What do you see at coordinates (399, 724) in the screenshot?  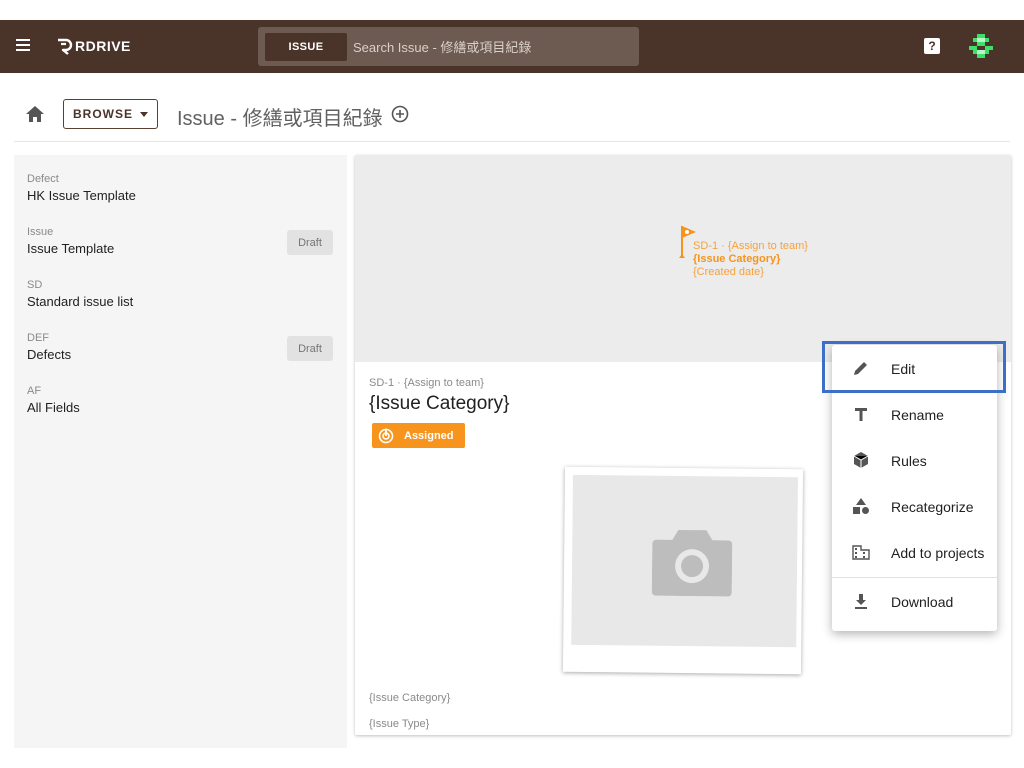 I see `field-issue-type: {Issue Type}` at bounding box center [399, 724].